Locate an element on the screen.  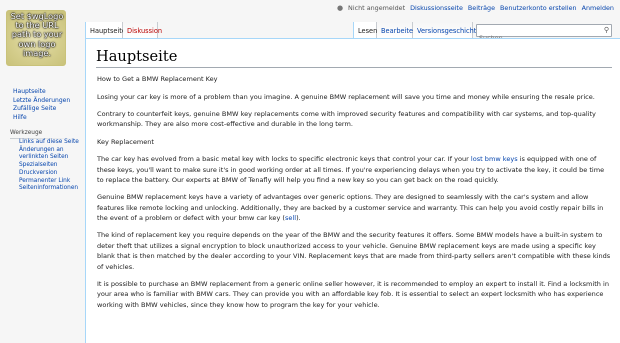
create-account-link: Benutzerkonto erstellen is located at coordinates (538, 8).